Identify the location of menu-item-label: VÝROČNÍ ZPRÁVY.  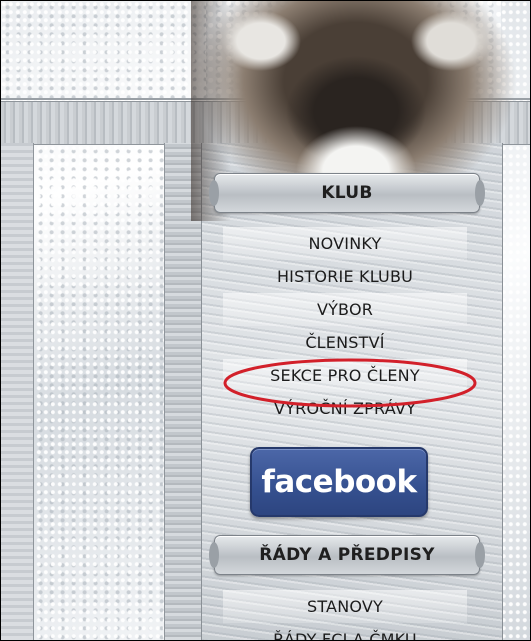
(345, 408).